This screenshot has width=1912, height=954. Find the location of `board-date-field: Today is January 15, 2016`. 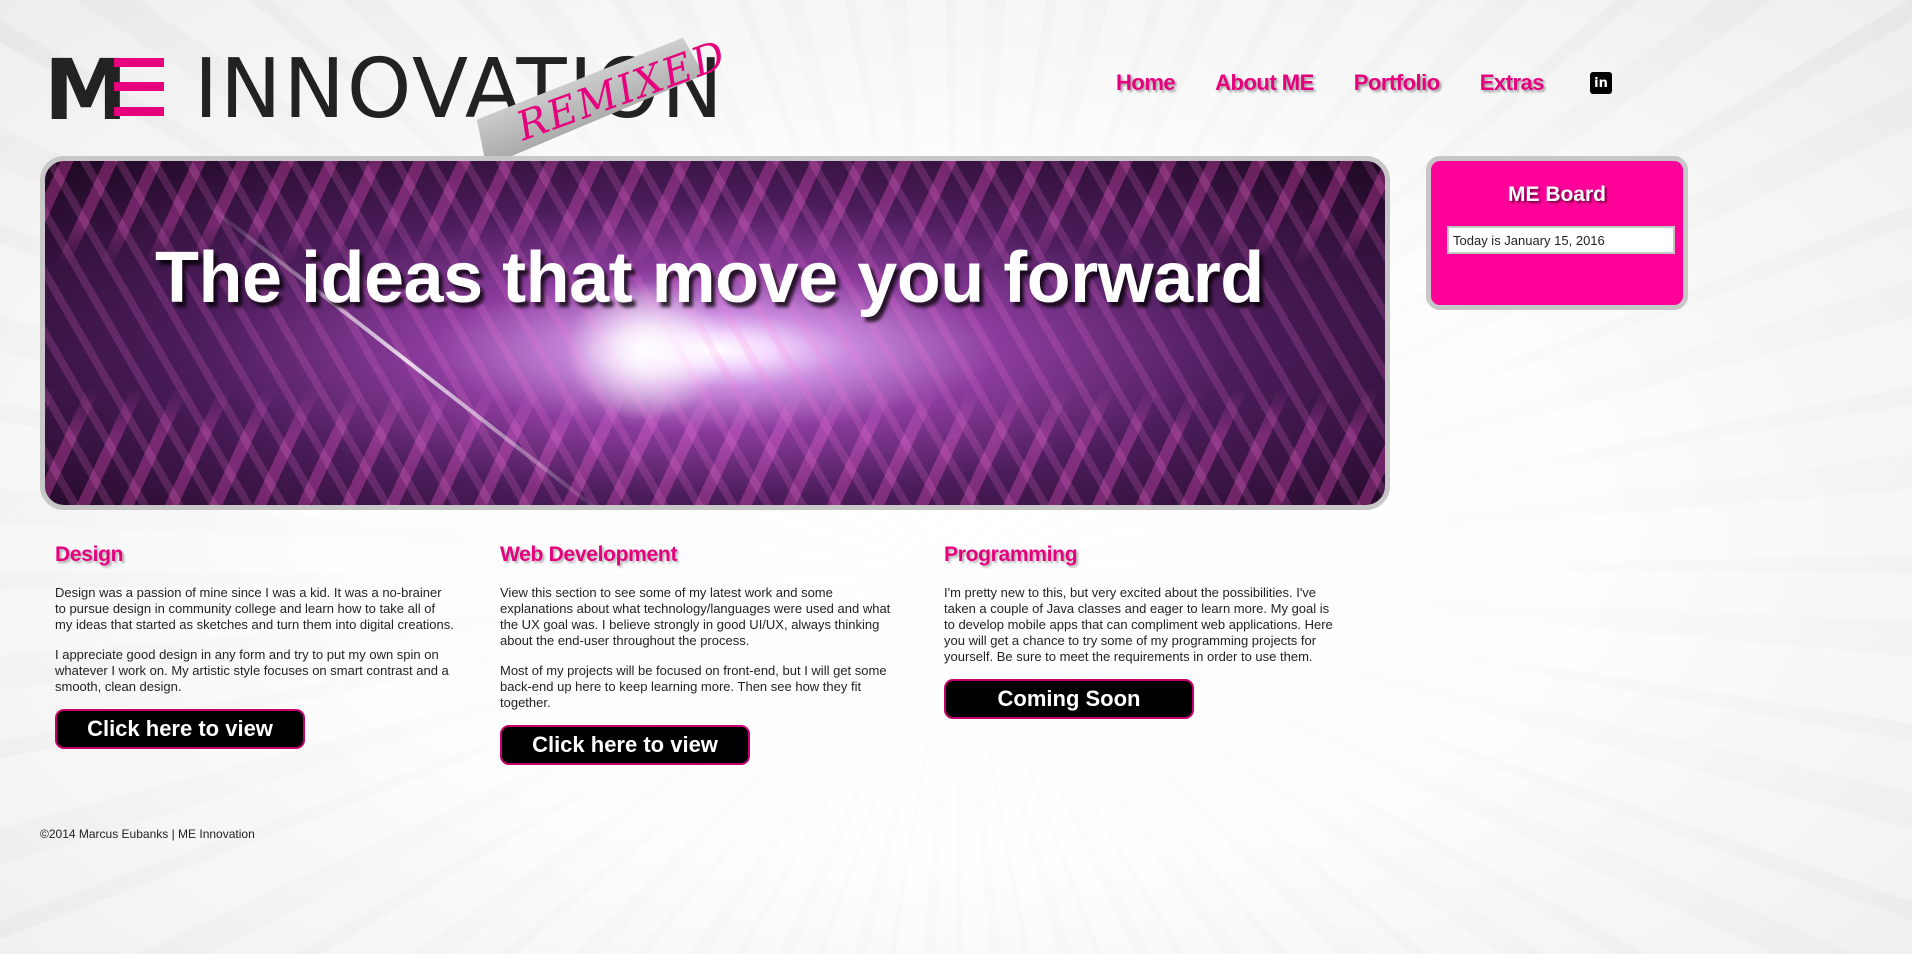

board-date-field: Today is January 15, 2016 is located at coordinates (1561, 240).